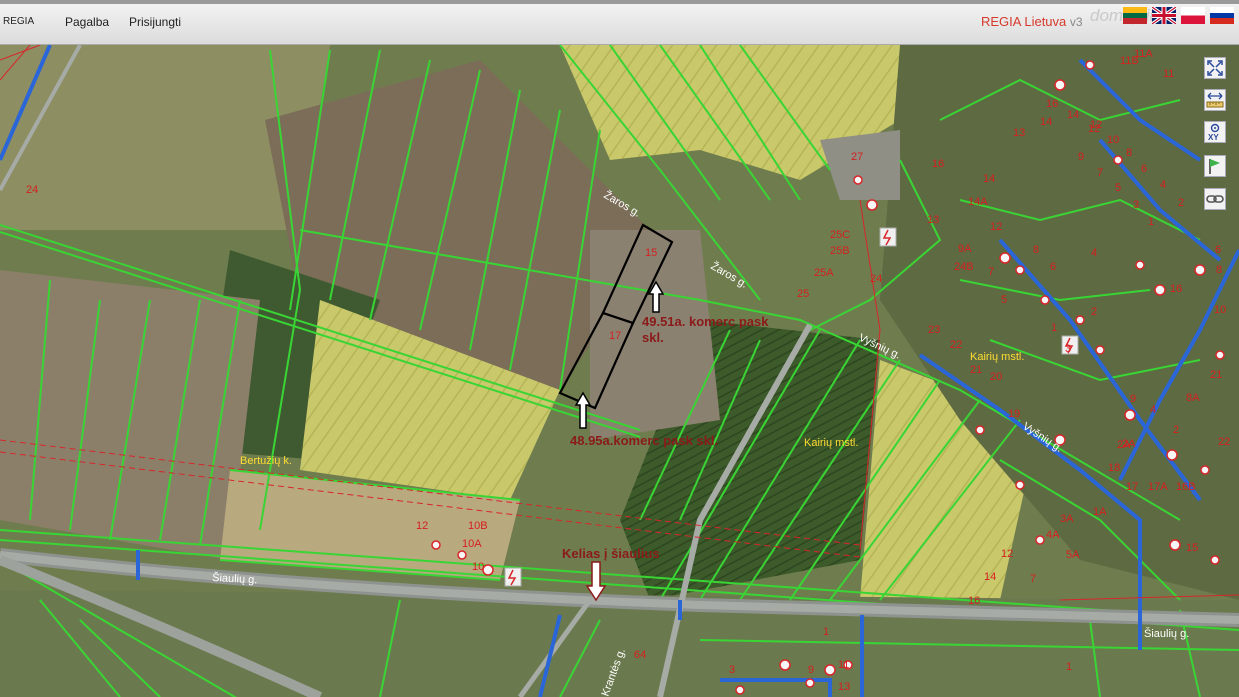 The image size is (1239, 697). I want to click on parcel-number: 27, so click(857, 157).